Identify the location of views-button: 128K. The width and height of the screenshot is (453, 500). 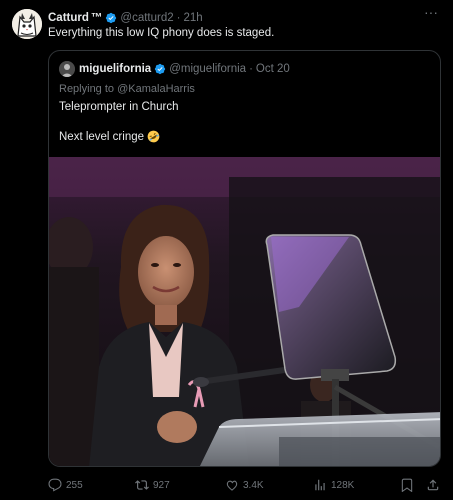
(333, 485).